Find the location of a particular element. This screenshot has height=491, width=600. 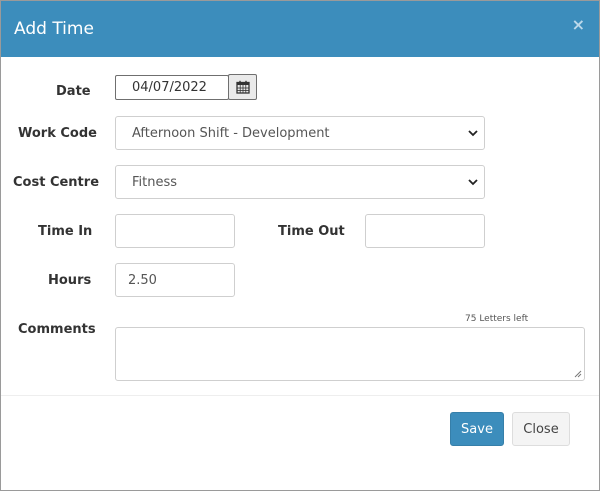

hours-input: 2.50 is located at coordinates (175, 280).